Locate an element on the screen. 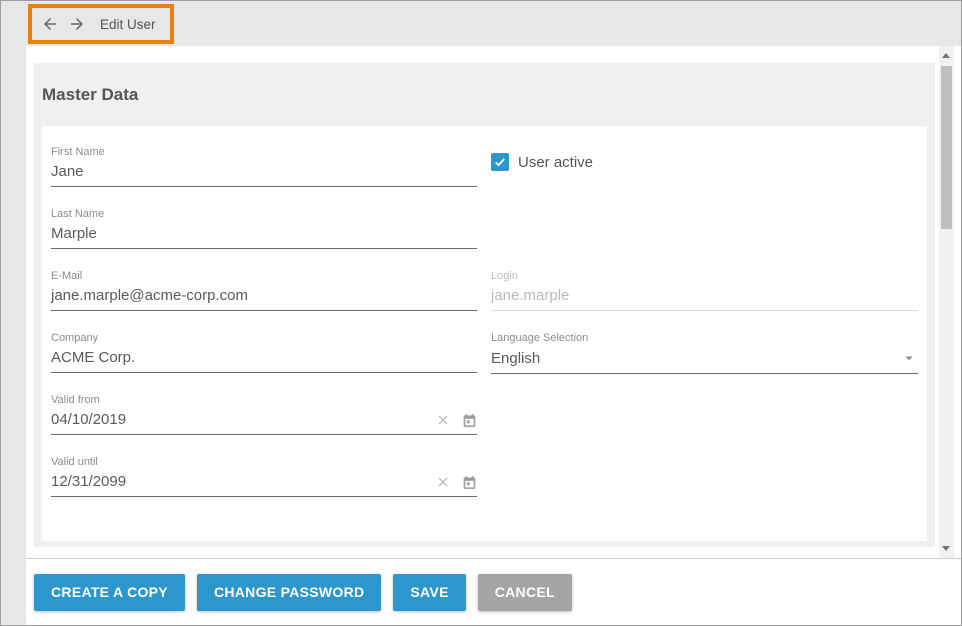  email-label: E-Mail is located at coordinates (67, 276).